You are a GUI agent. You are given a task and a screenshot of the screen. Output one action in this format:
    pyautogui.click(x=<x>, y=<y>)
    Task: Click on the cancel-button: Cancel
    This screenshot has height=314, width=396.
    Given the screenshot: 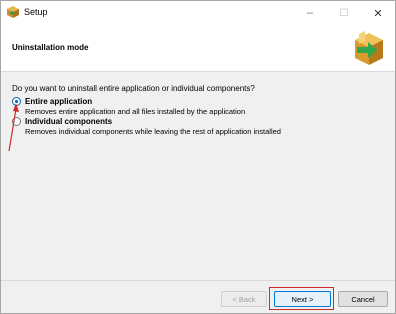 What is the action you would take?
    pyautogui.click(x=363, y=299)
    